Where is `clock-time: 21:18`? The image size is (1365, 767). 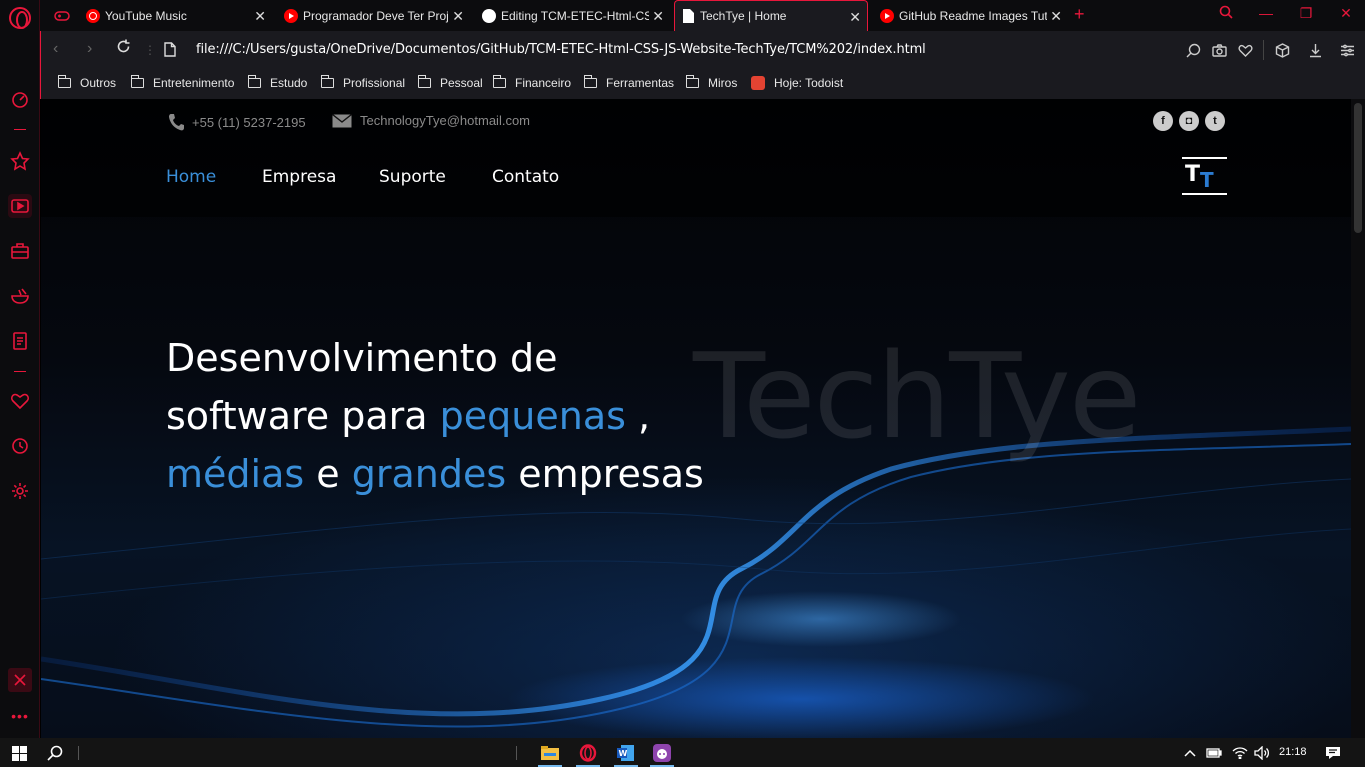
clock-time: 21:18 is located at coordinates (1293, 752).